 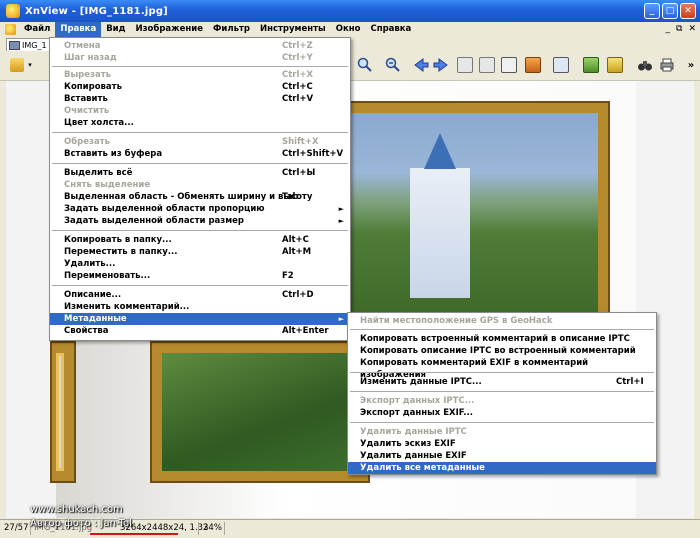 What do you see at coordinates (679, 29) in the screenshot?
I see `mdi-restore-button: ⧉` at bounding box center [679, 29].